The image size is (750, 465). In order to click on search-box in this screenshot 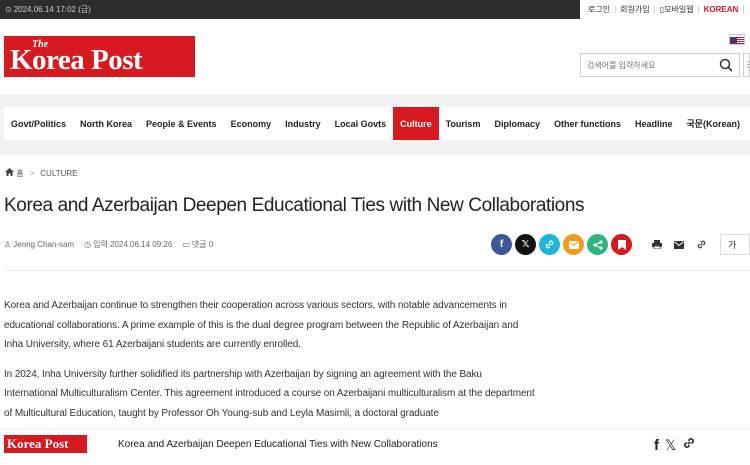, I will do `click(660, 65)`.